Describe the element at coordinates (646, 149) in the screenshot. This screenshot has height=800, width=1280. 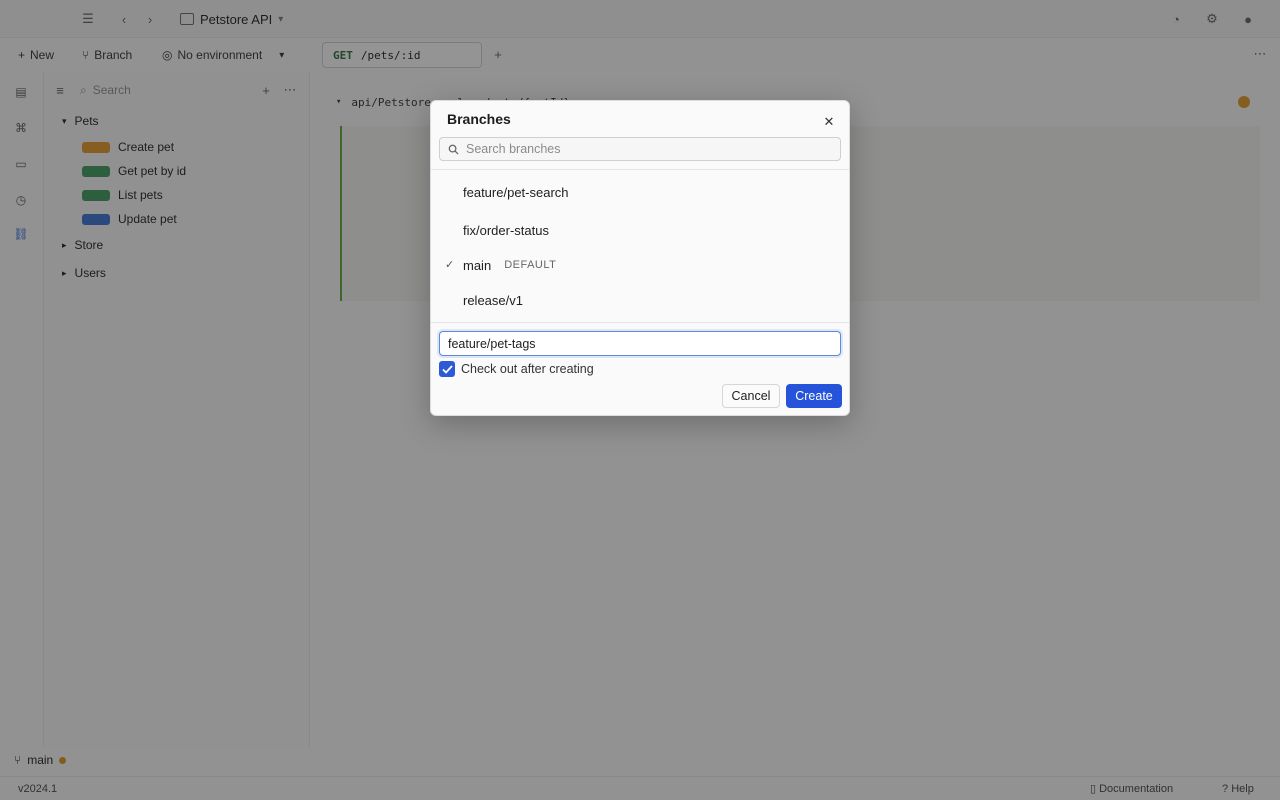
I see `branch-search-input` at that location.